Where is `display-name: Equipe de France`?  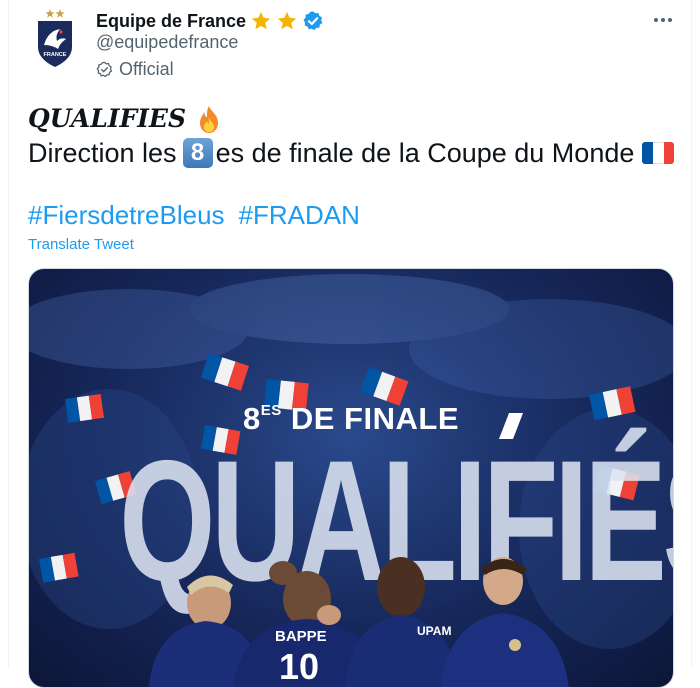 display-name: Equipe de France is located at coordinates (171, 21).